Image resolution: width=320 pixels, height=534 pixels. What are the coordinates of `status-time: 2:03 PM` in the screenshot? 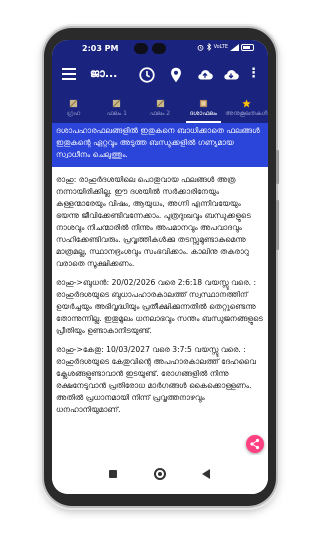 It's located at (100, 48).